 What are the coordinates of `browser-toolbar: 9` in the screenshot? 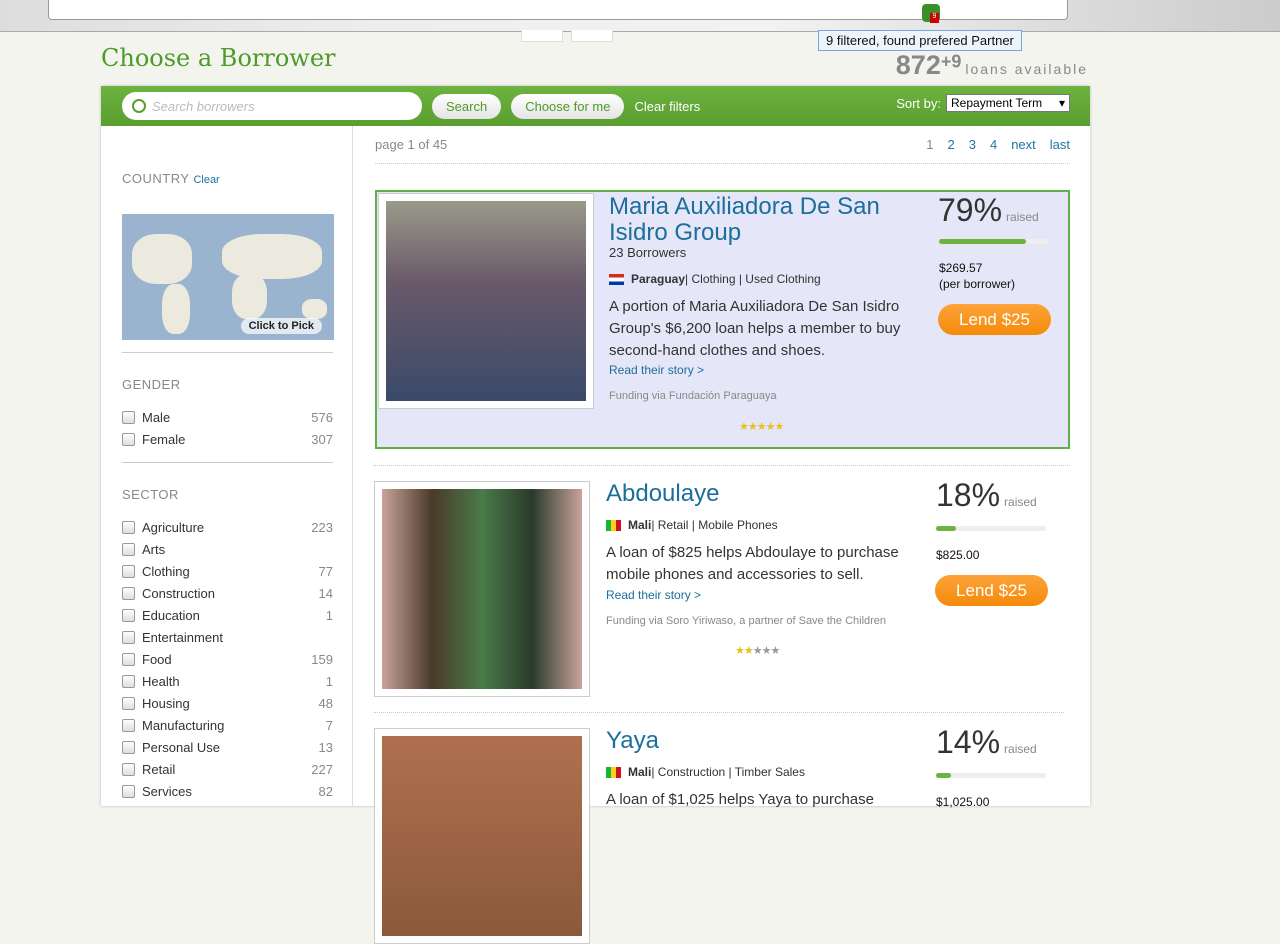 It's located at (640, 16).